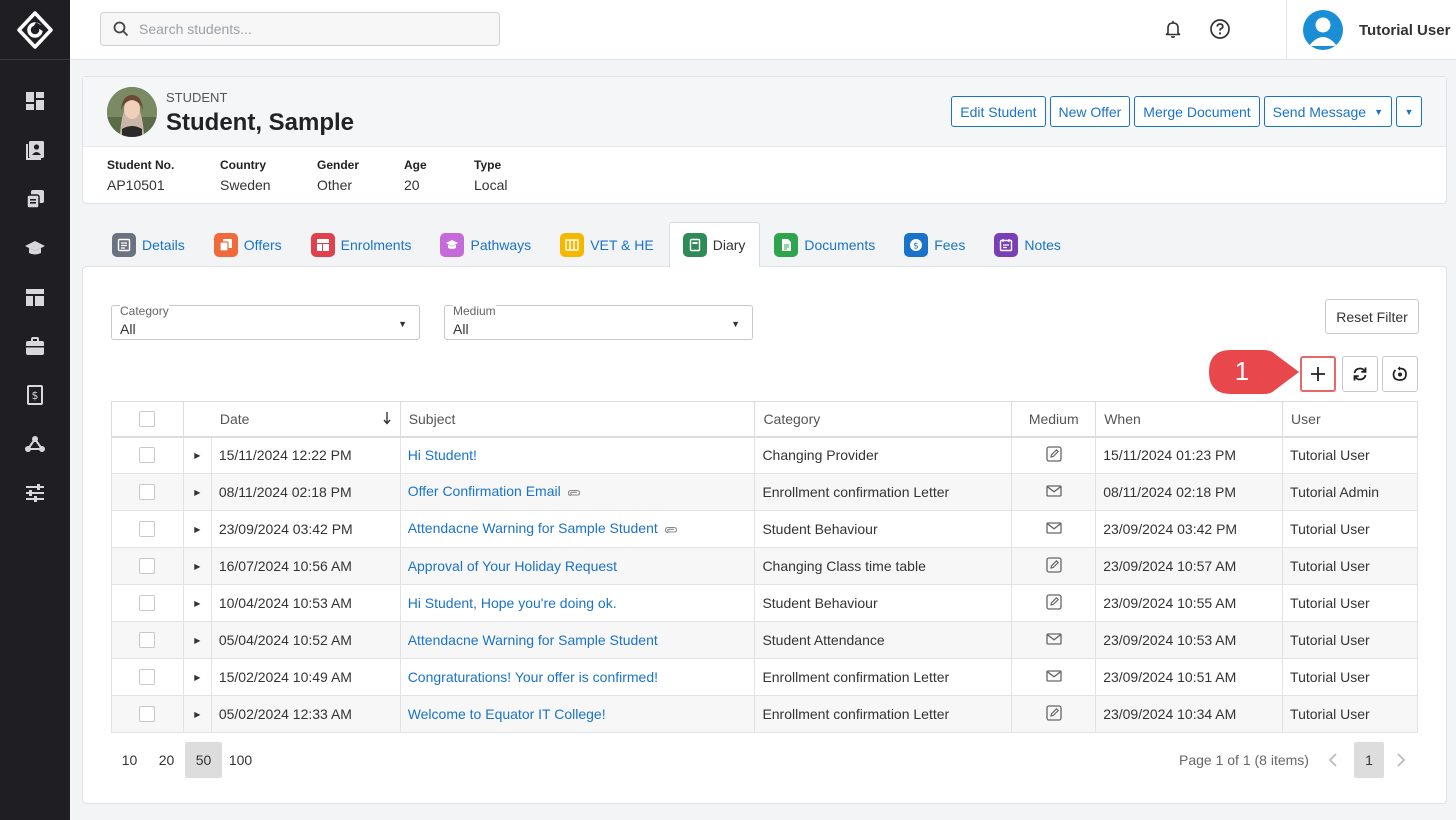 The height and width of the screenshot is (820, 1456). I want to click on select-all-checkbox, so click(147, 418).